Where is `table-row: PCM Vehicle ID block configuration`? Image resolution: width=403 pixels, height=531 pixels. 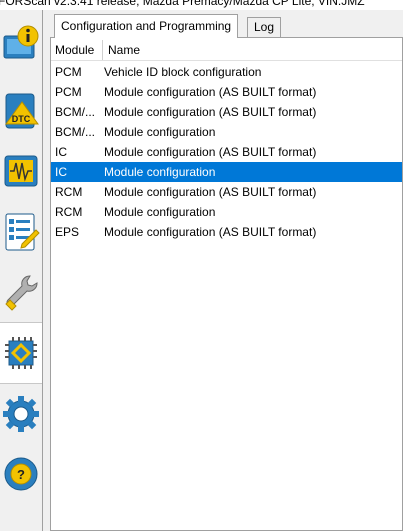 table-row: PCM Vehicle ID block configuration is located at coordinates (226, 72).